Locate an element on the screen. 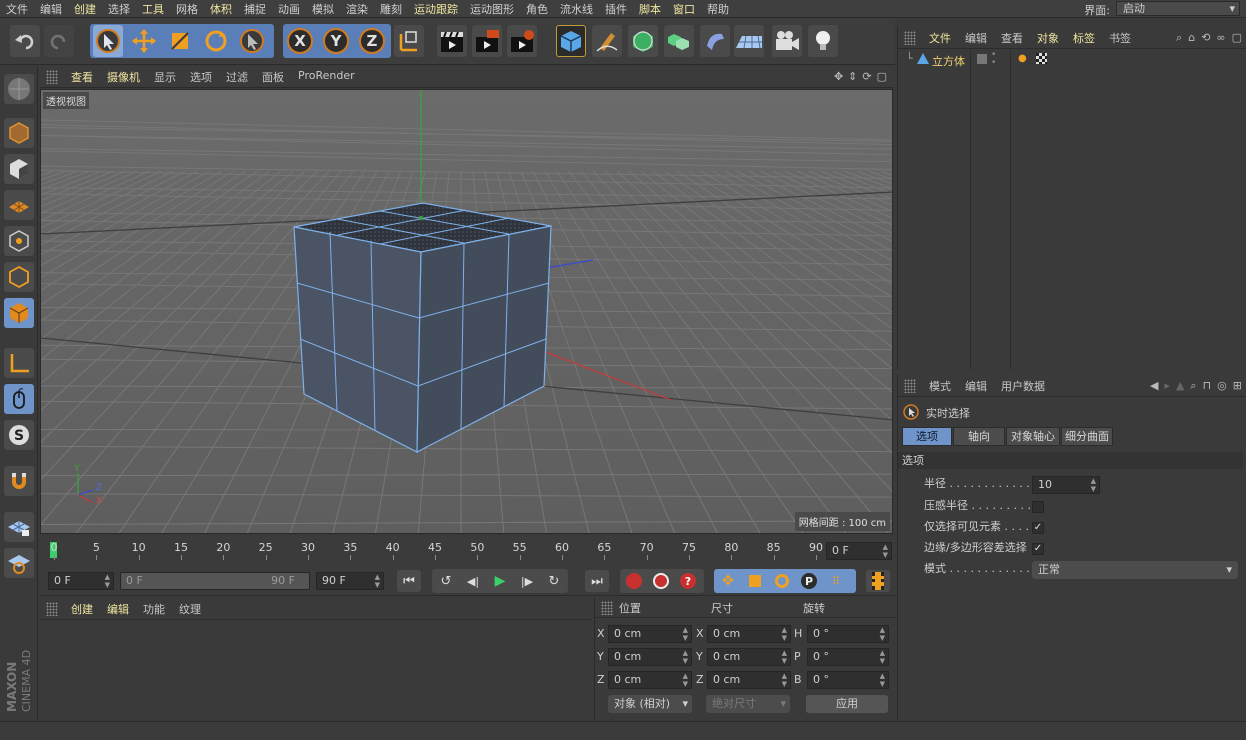 This screenshot has width=1246, height=740. tolerance-select-checkbox: ✓ is located at coordinates (1038, 549).